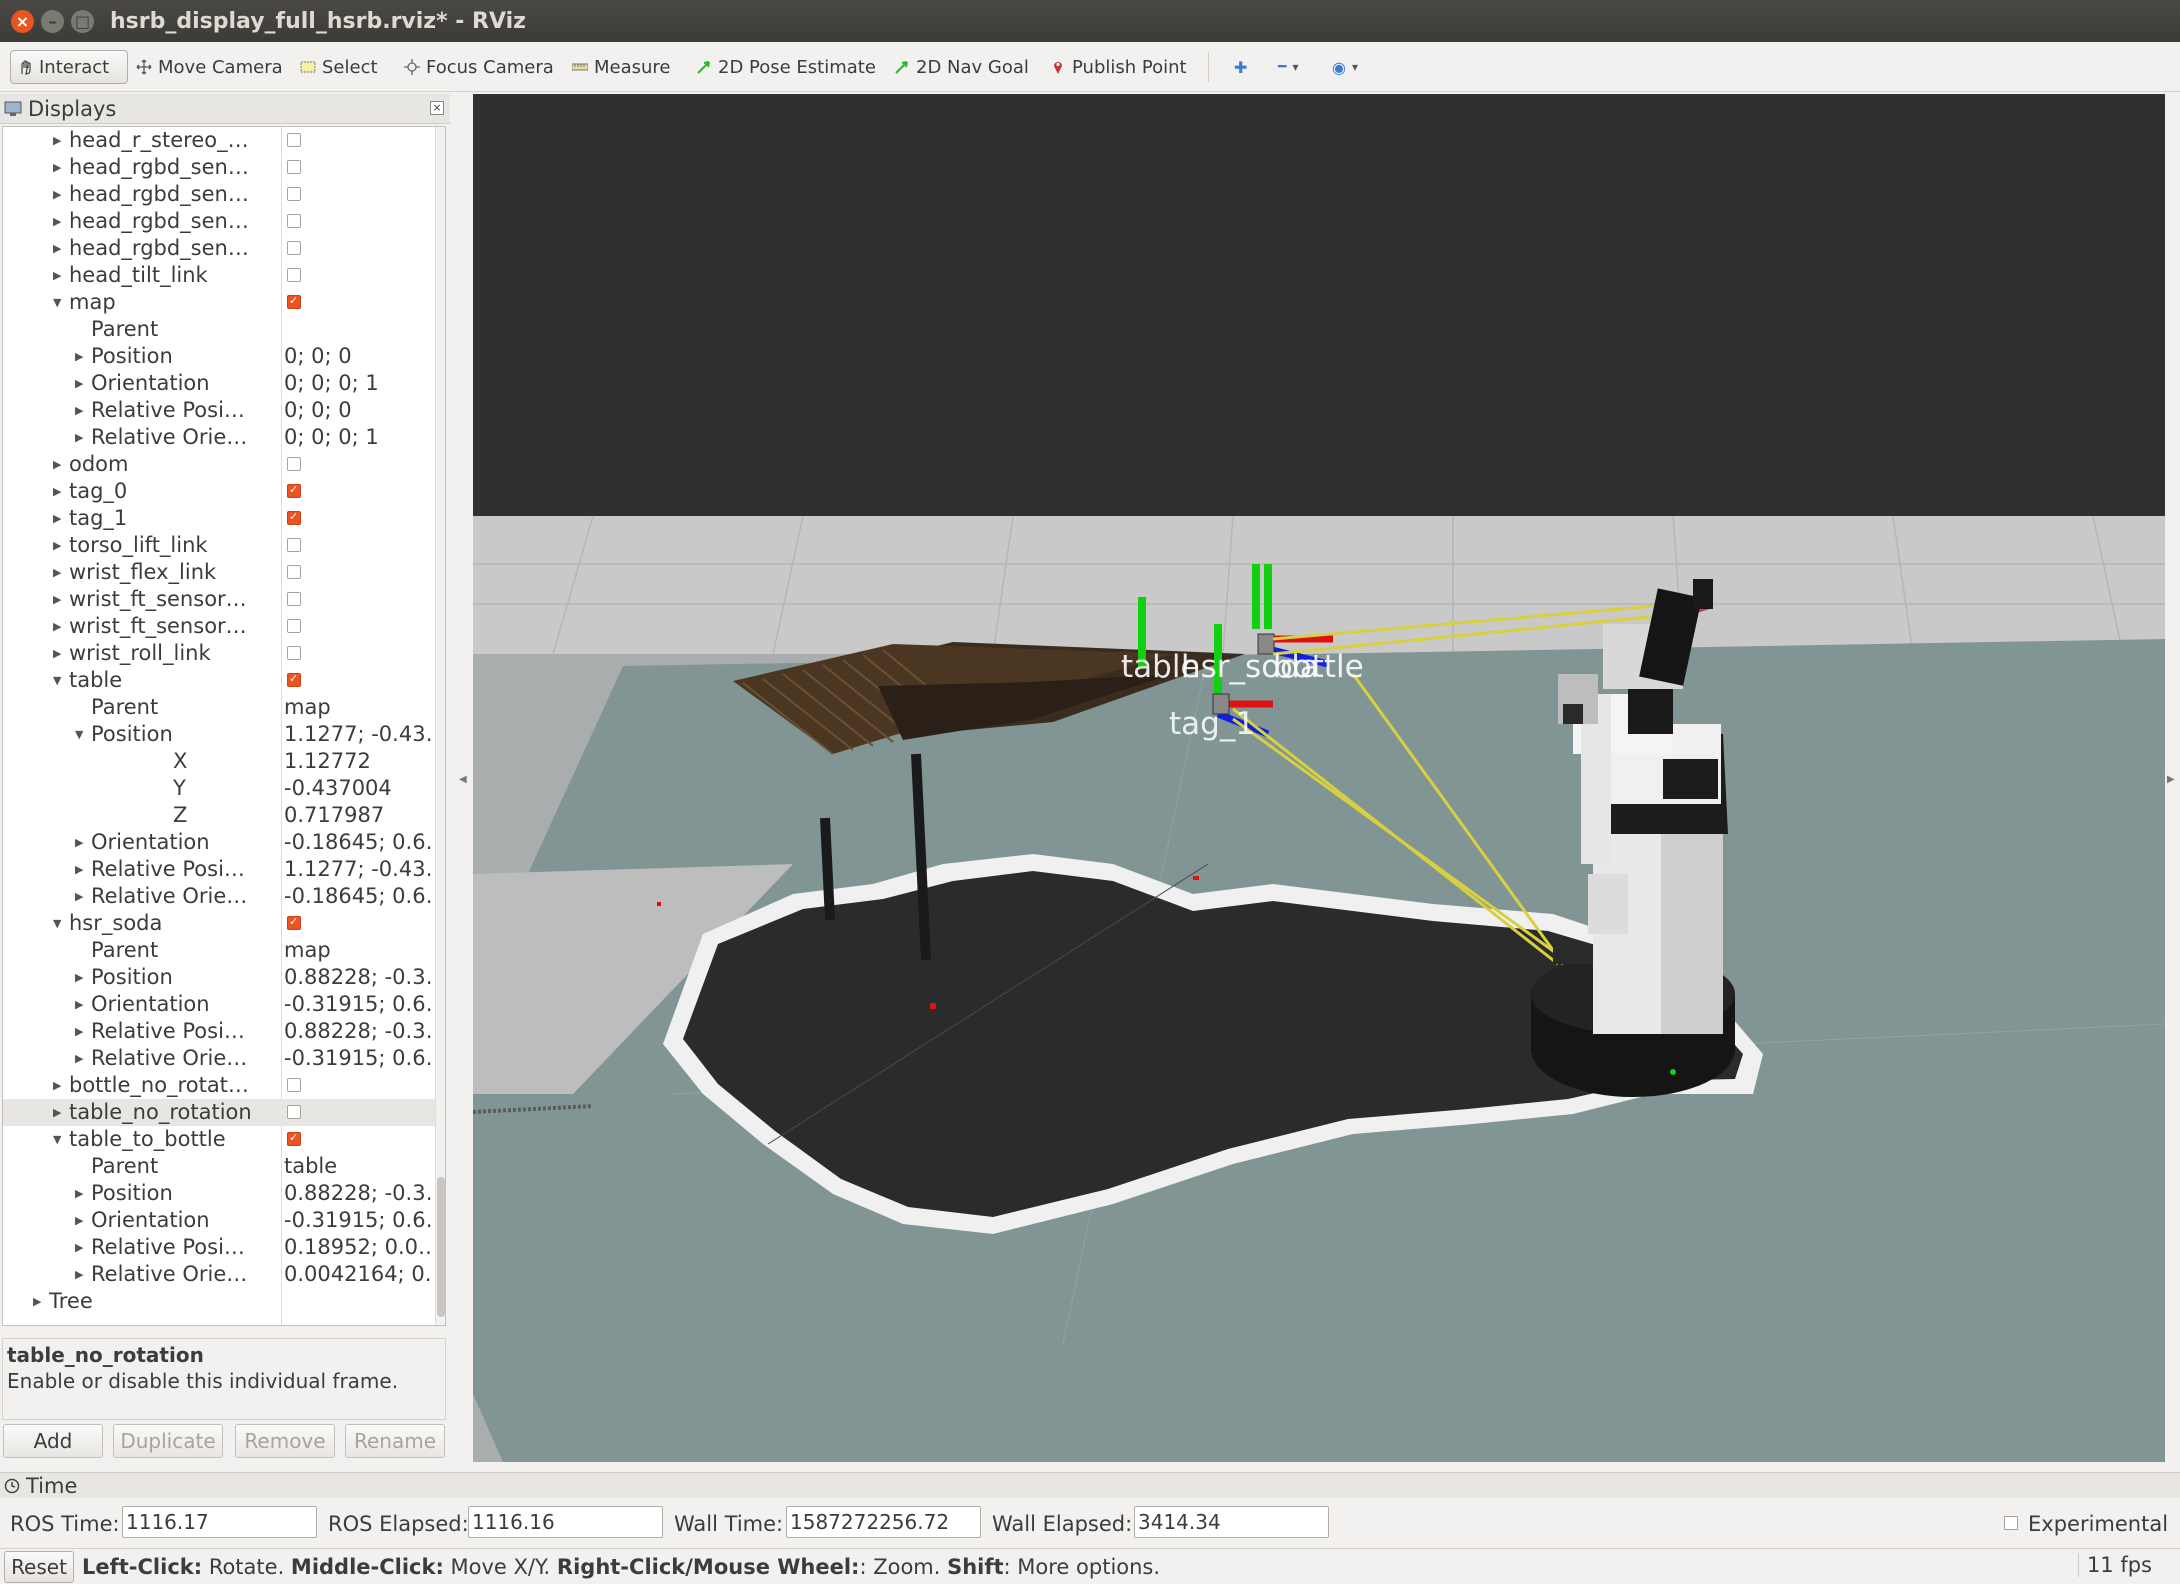  Describe the element at coordinates (219, 329) in the screenshot. I see `tree-row: Parent` at that location.